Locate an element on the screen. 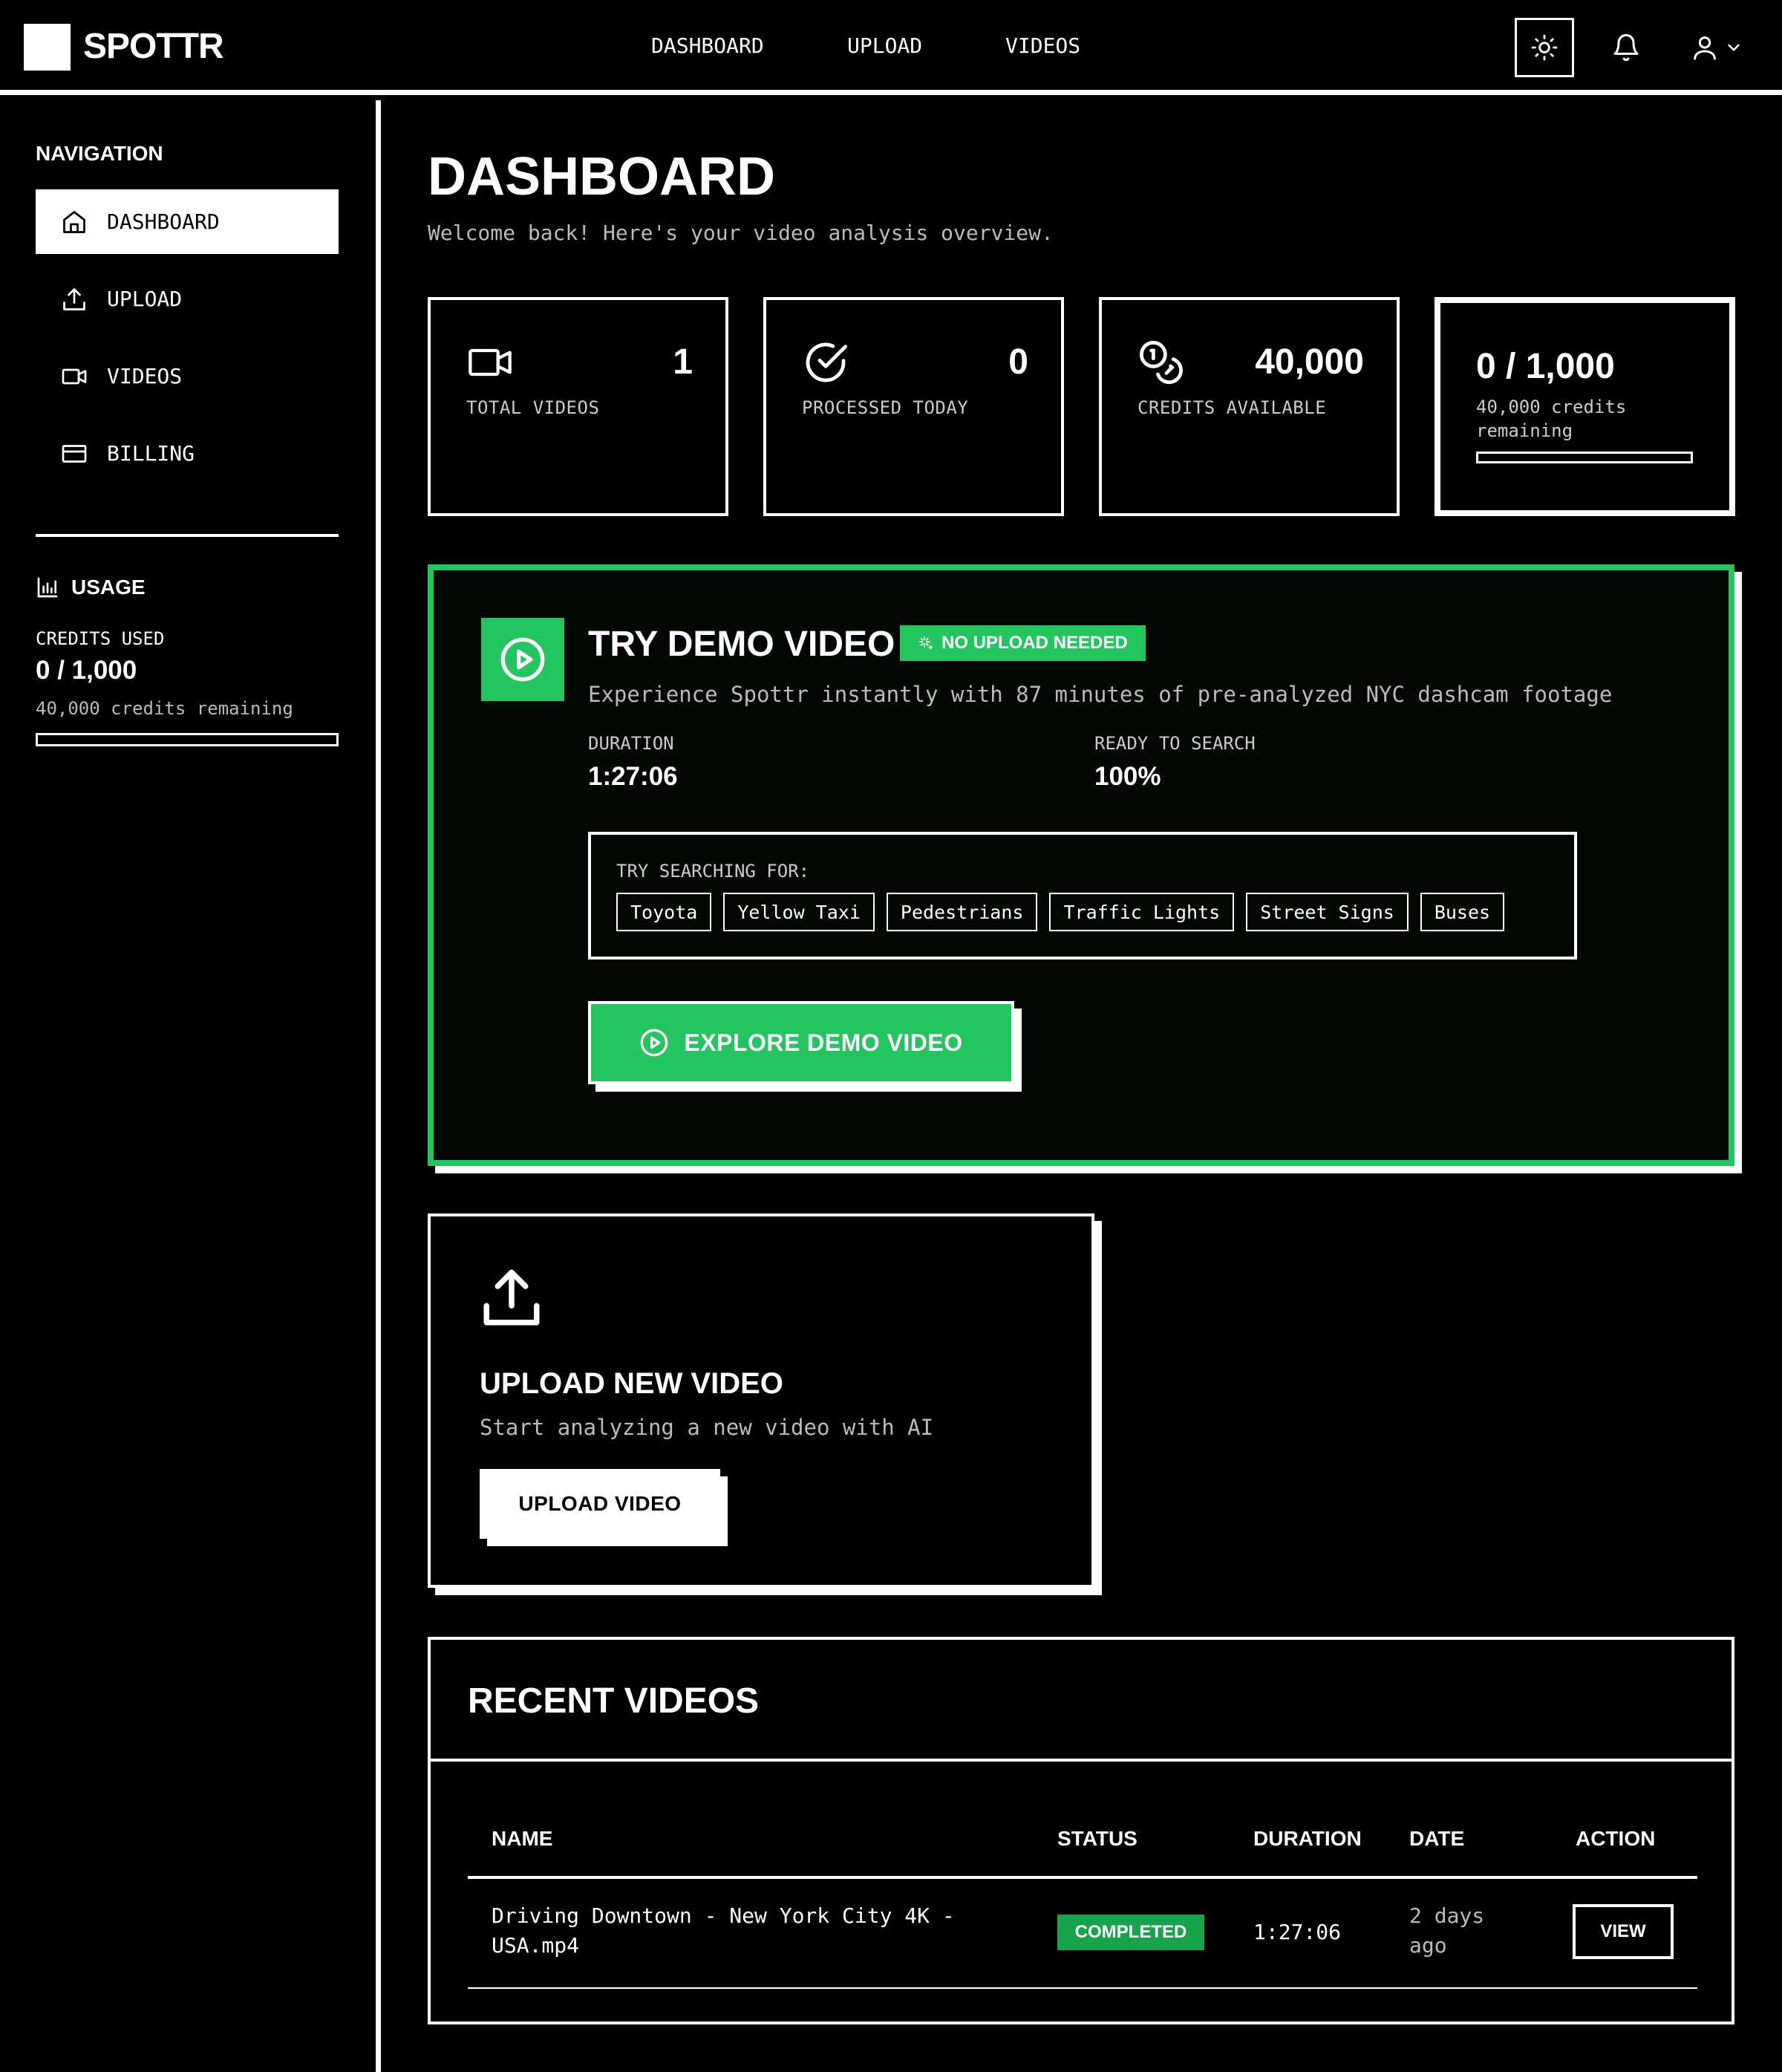  ready-label: READY TO SEARCH is located at coordinates (1175, 743).